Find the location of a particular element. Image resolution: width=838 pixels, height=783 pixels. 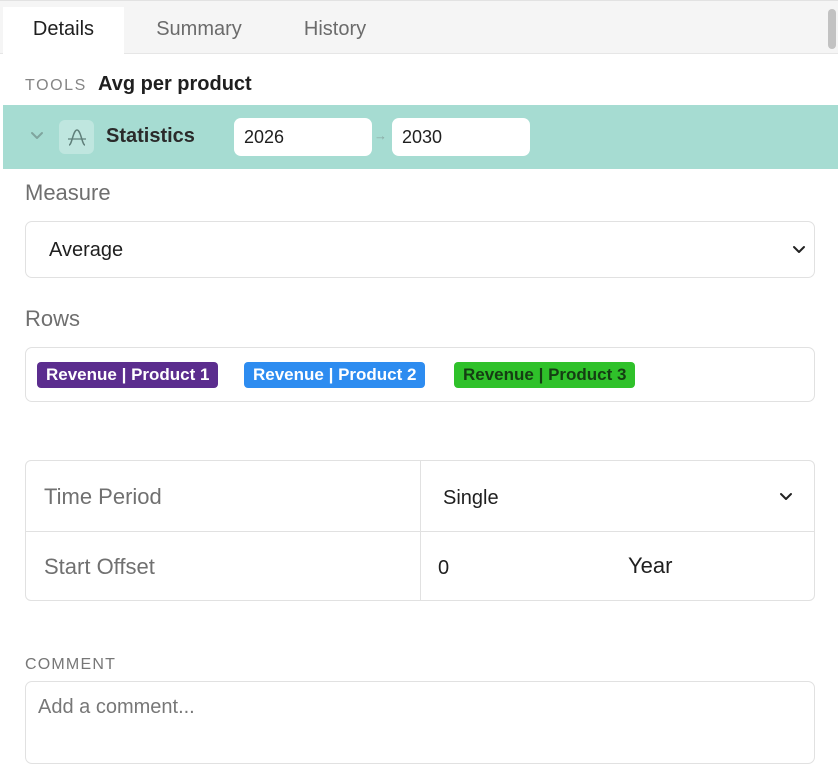

row-tag: Revenue | Product 2 is located at coordinates (335, 375).